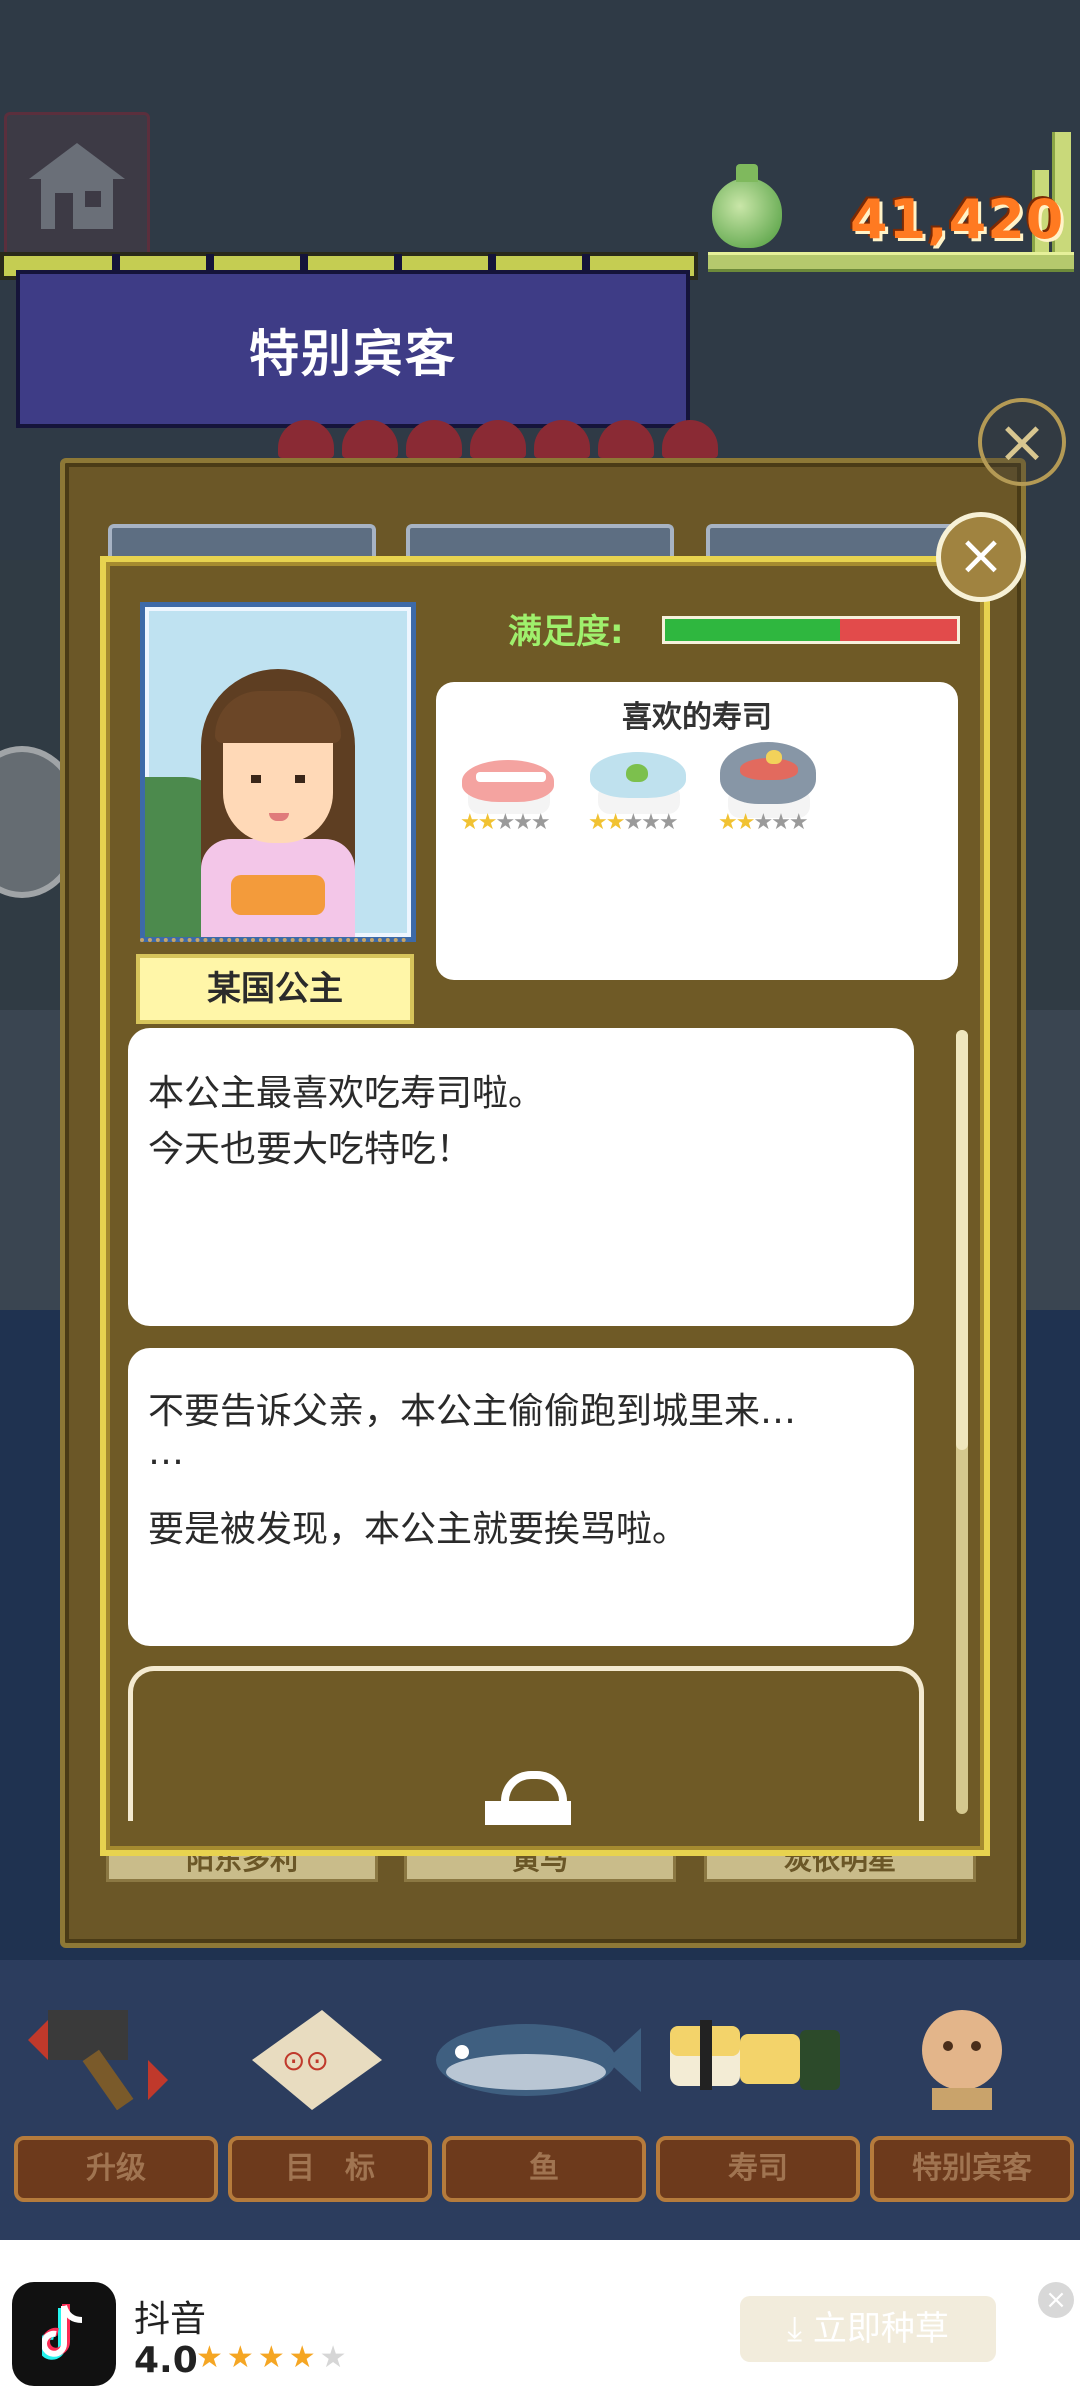 The image size is (1080, 2400). I want to click on page-title: 特别宾客, so click(353, 354).